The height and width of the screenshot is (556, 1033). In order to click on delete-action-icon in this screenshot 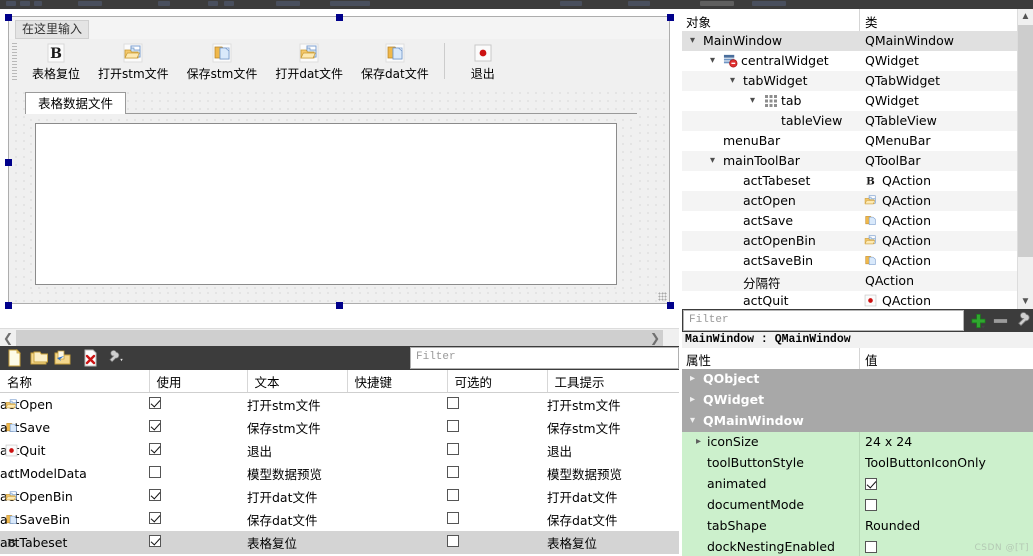, I will do `click(91, 358)`.